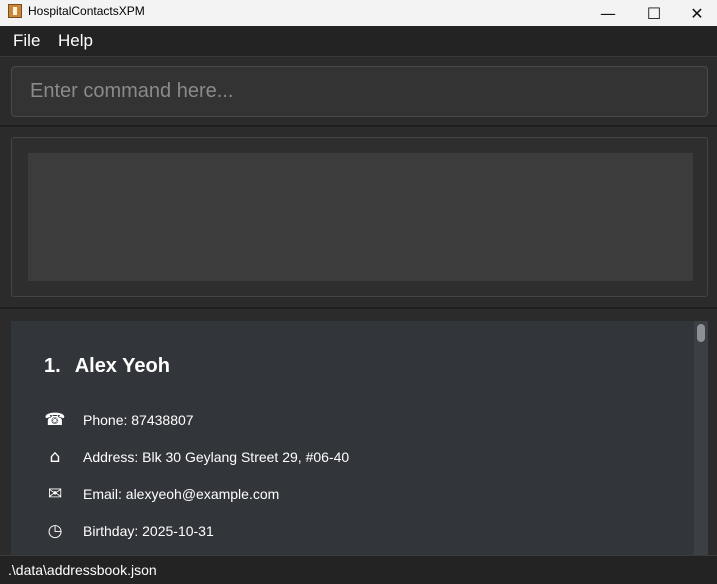 This screenshot has width=717, height=584. Describe the element at coordinates (358, 569) in the screenshot. I see `status-bar: .\data\addressbook.json` at that location.